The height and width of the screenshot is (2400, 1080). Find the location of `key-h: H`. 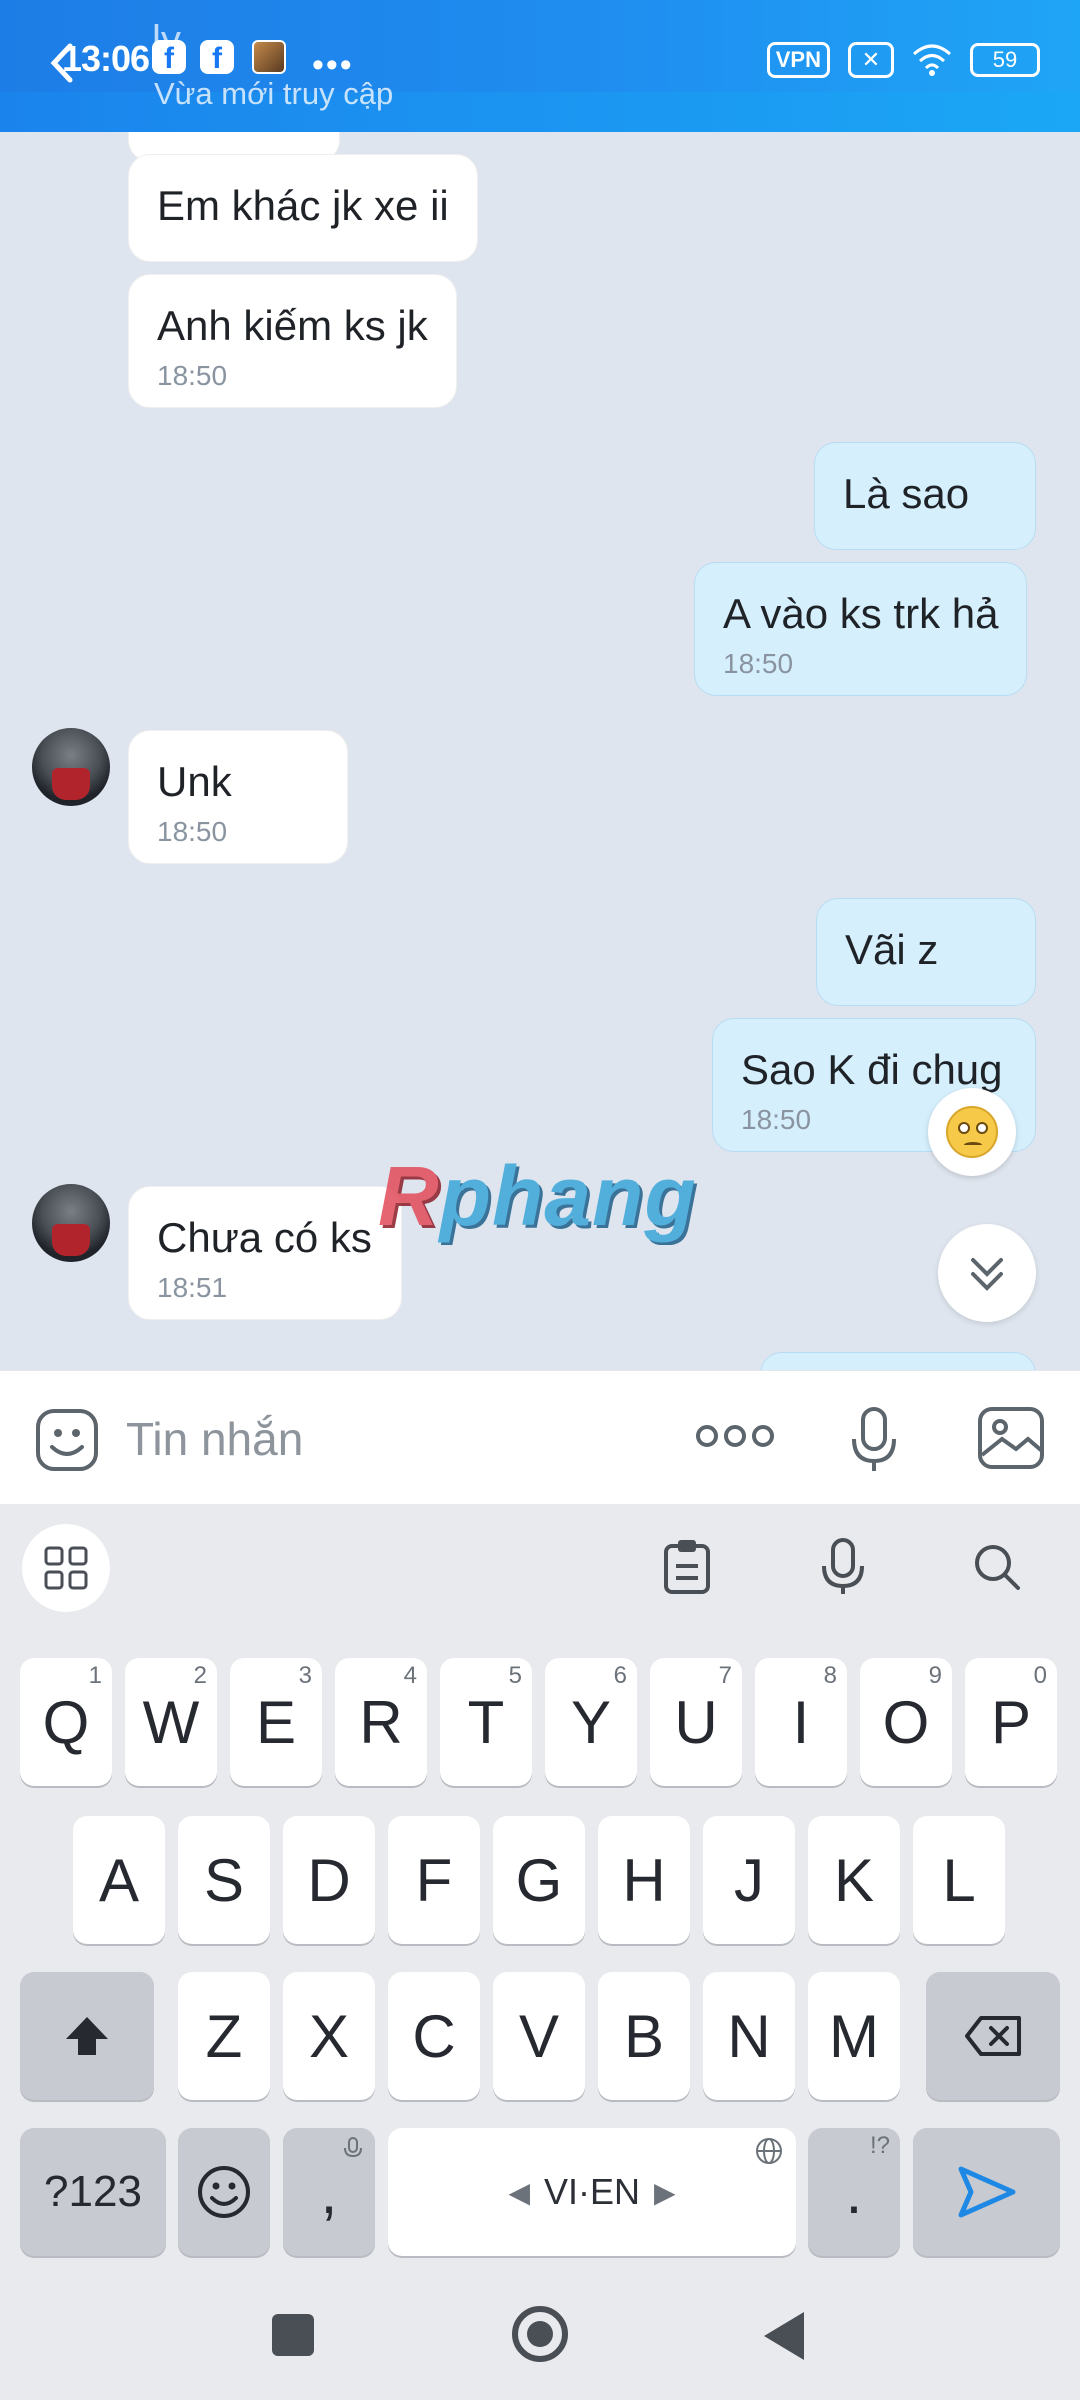

key-h: H is located at coordinates (644, 1880).